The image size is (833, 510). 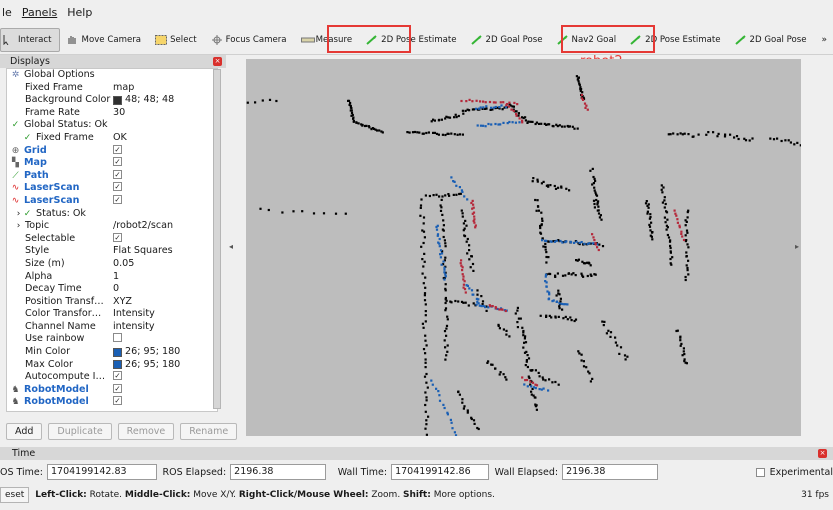 I want to click on display-row: › Topic/robot2/scan, so click(x=112, y=226).